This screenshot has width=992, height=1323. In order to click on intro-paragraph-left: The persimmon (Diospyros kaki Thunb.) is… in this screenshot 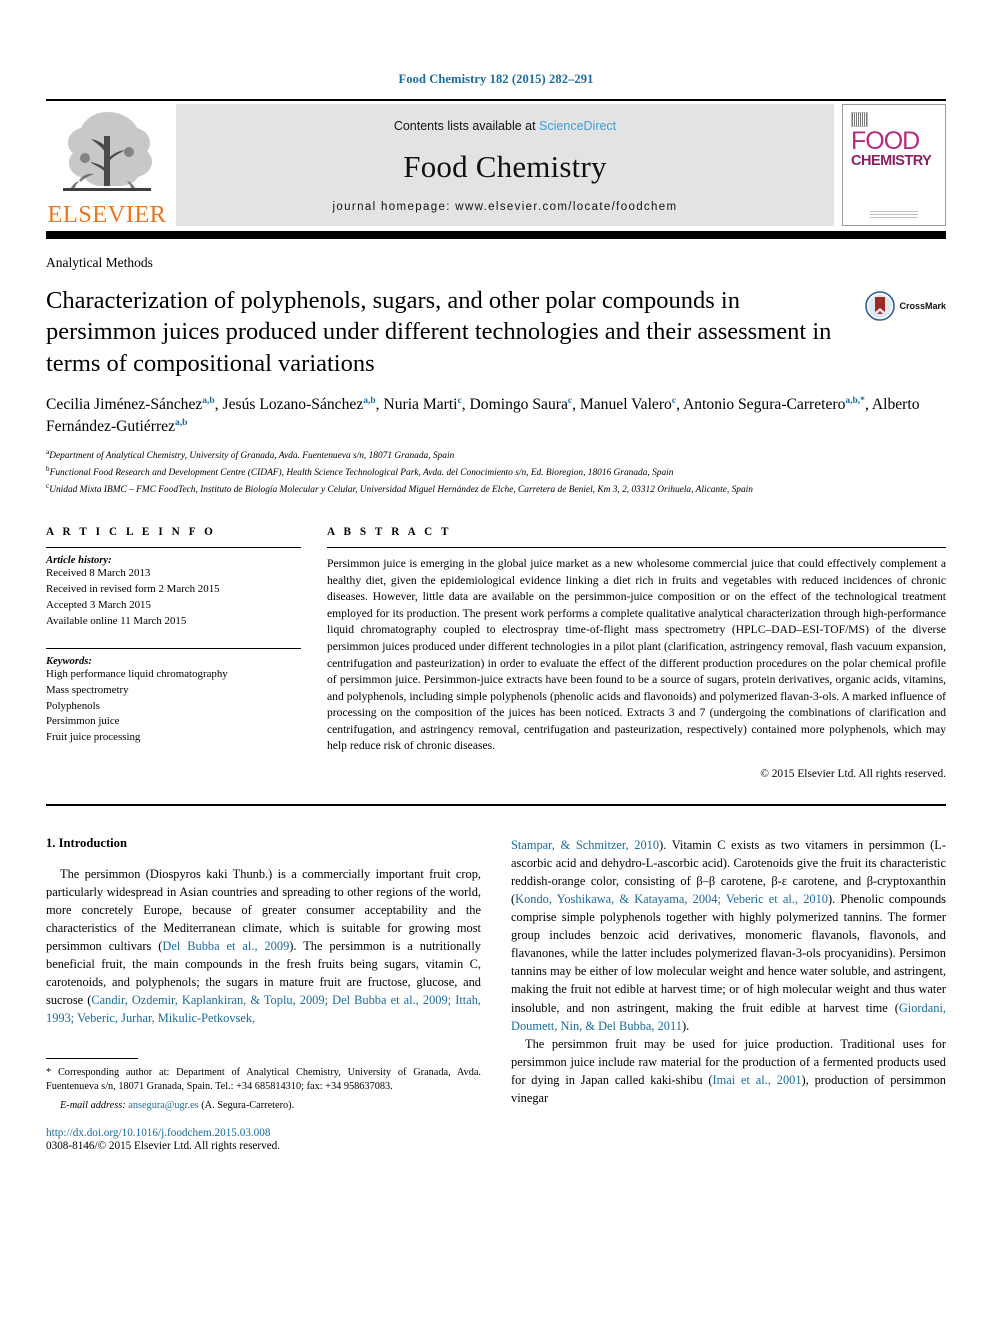, I will do `click(263, 946)`.